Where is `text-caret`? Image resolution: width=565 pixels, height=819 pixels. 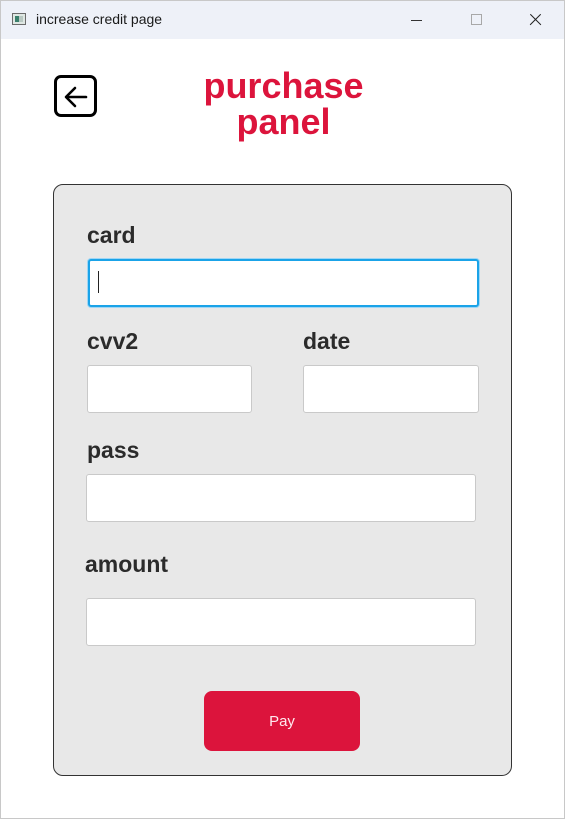
text-caret is located at coordinates (98, 282).